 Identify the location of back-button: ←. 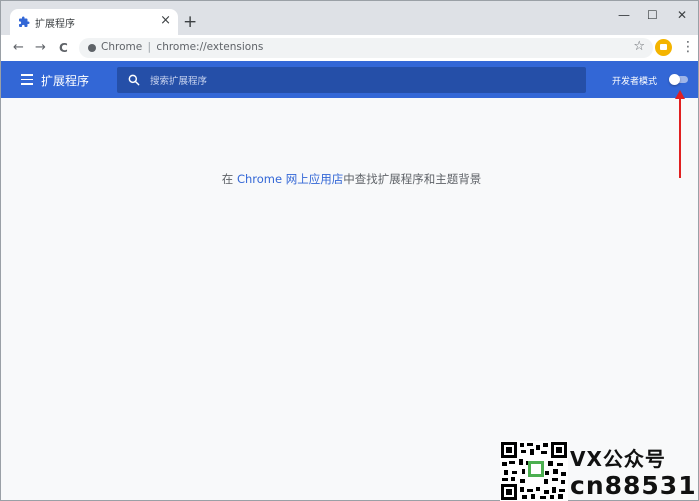
(18, 48).